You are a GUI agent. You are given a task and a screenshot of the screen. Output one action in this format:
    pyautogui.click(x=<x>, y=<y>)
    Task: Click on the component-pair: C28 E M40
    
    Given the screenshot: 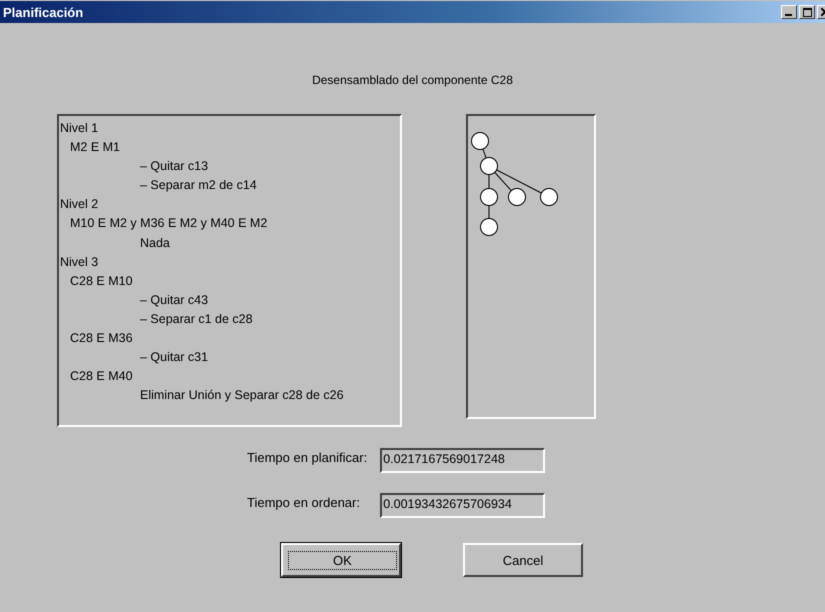 What is the action you would take?
    pyautogui.click(x=101, y=377)
    